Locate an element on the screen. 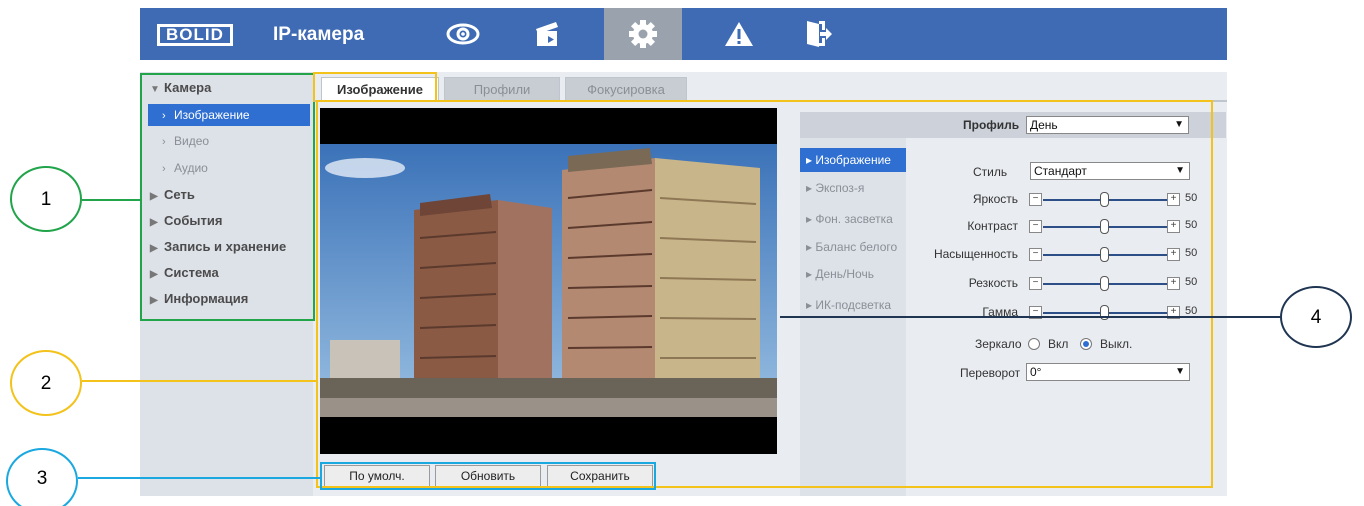 The height and width of the screenshot is (506, 1364). gear-icon is located at coordinates (643, 34).